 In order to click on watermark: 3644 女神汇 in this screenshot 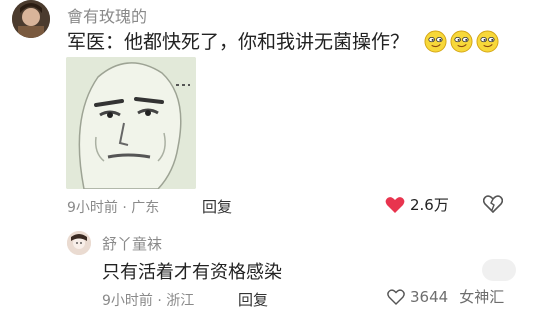, I will do `click(445, 296)`.